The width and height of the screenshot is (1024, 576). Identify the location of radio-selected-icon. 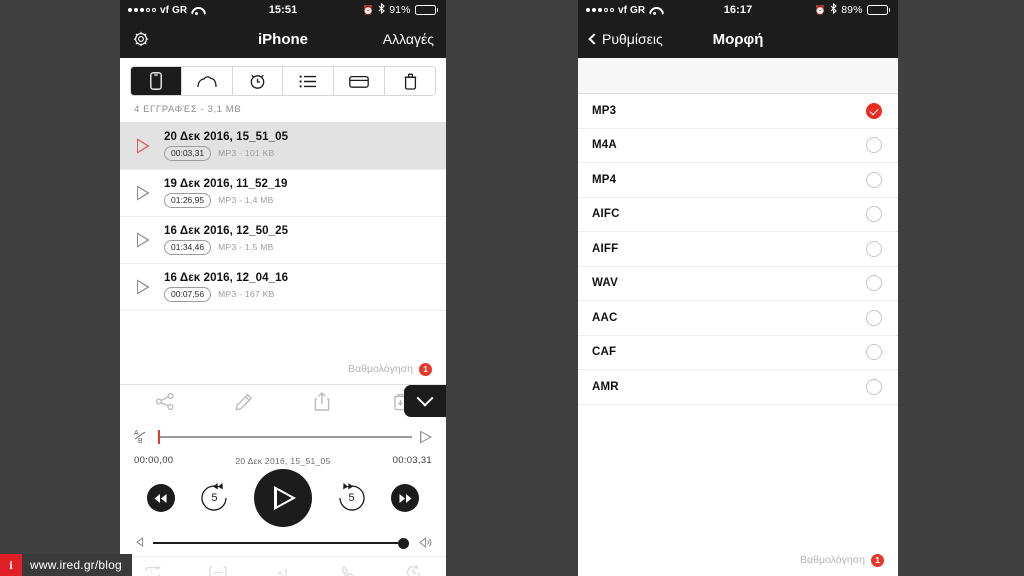
(874, 110).